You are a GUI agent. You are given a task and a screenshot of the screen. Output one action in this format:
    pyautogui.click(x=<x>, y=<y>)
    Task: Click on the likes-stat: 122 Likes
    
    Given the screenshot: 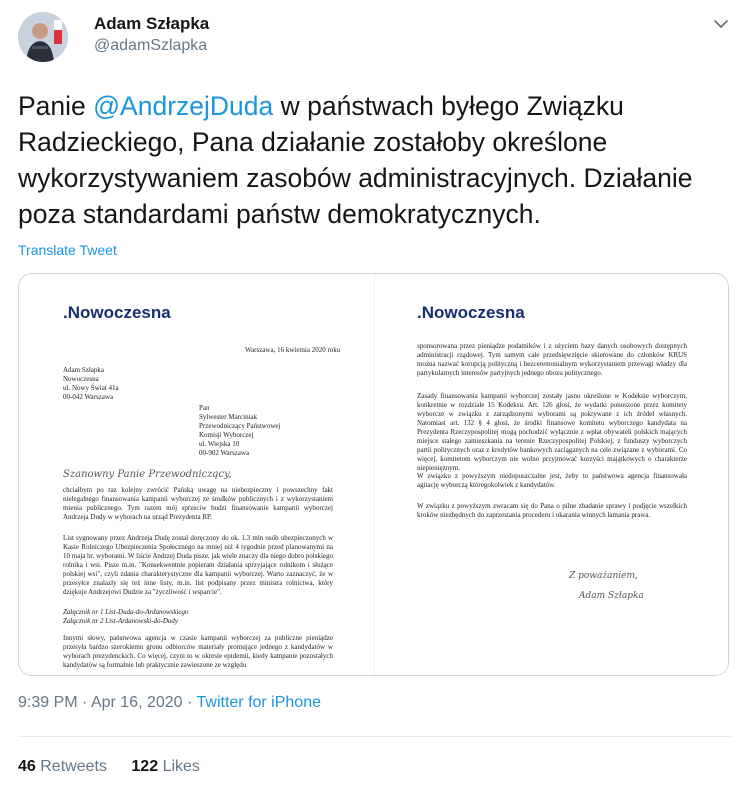 What is the action you would take?
    pyautogui.click(x=165, y=766)
    